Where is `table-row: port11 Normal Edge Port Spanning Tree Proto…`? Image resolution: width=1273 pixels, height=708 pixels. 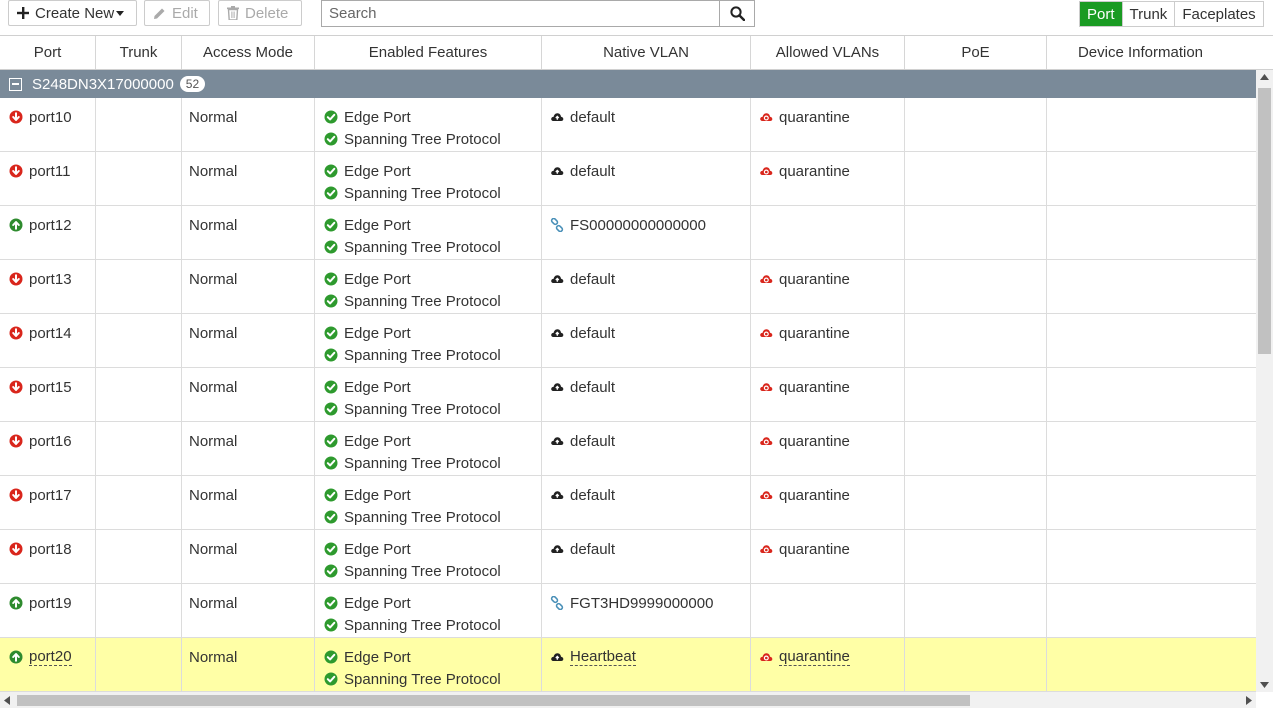 table-row: port11 Normal Edge Port Spanning Tree Proto… is located at coordinates (628, 179).